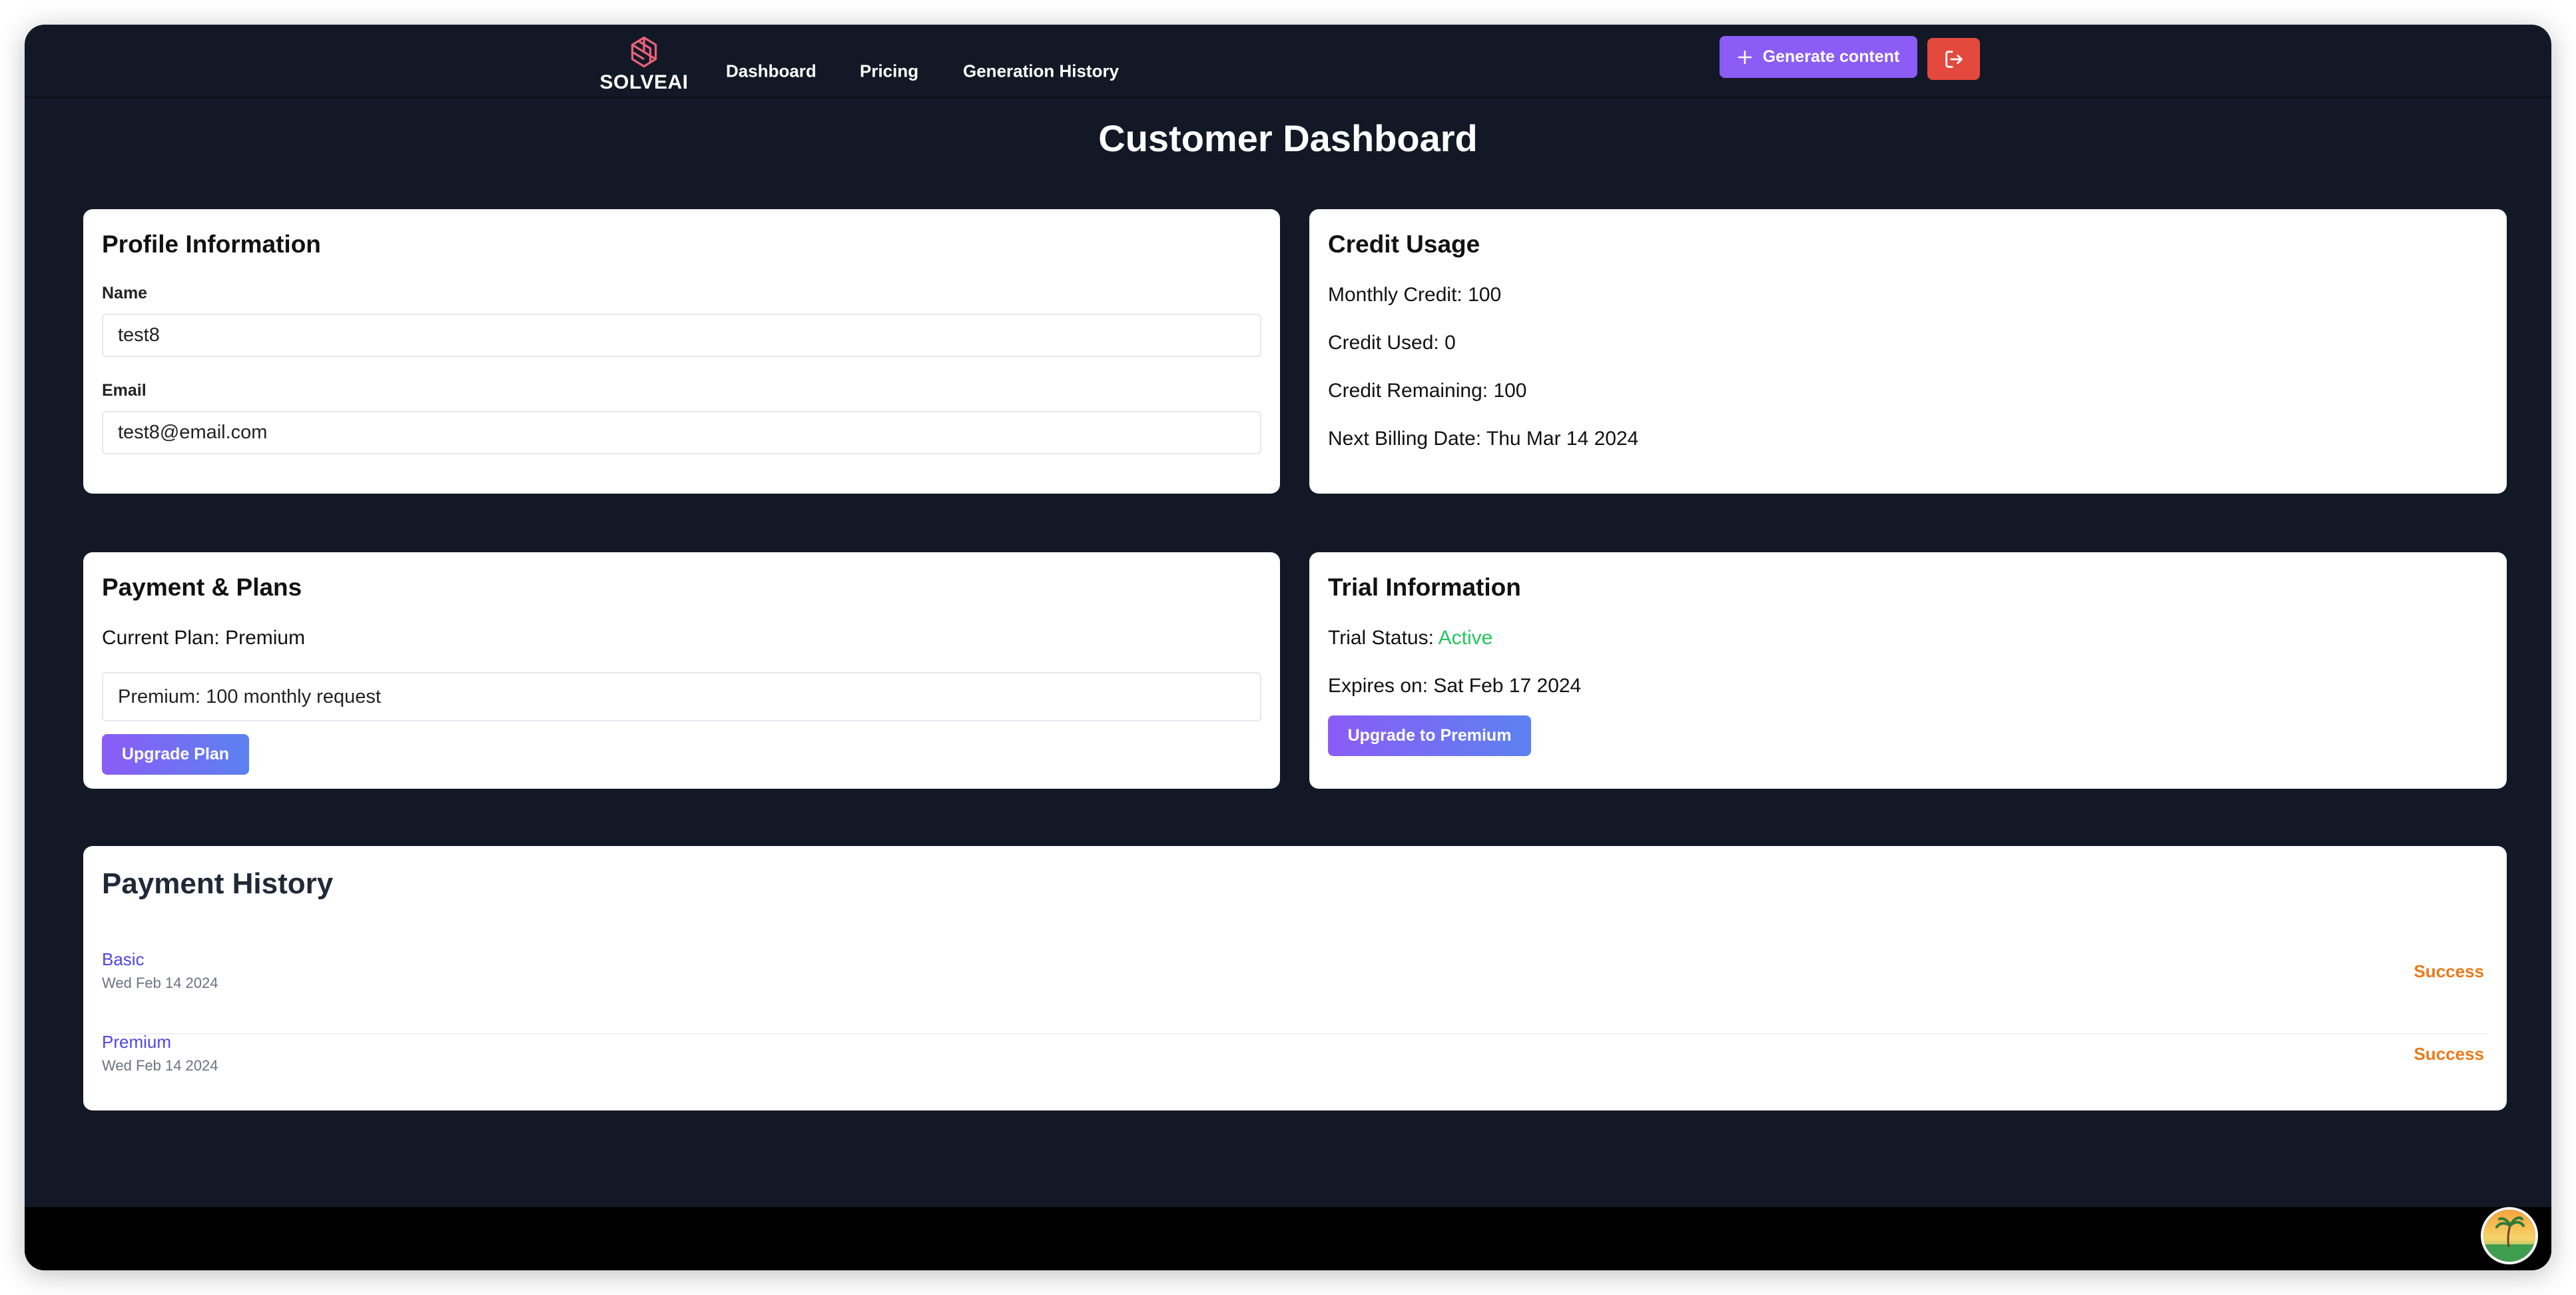  Describe the element at coordinates (1415, 295) in the screenshot. I see `monthly-credit: Monthly Credit: 100` at that location.